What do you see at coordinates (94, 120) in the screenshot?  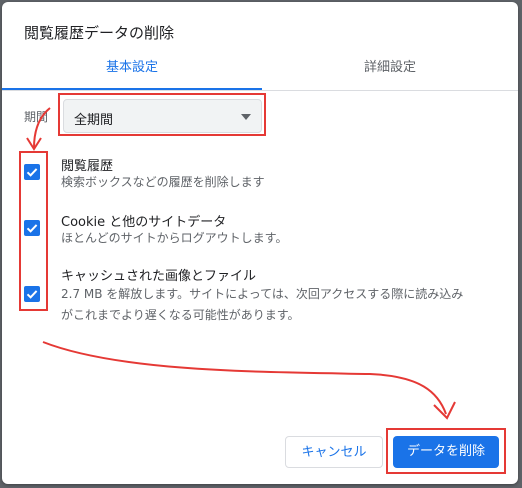 I see `time-range-value: 全期間` at bounding box center [94, 120].